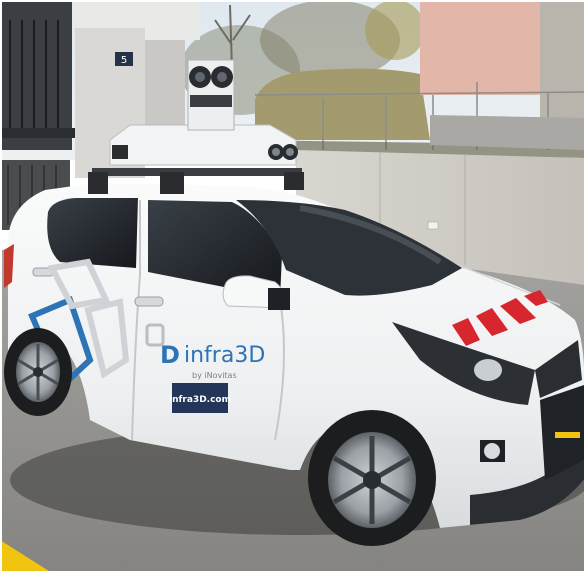 The width and height of the screenshot is (586, 573). I want to click on hedge, so click(342, 104).